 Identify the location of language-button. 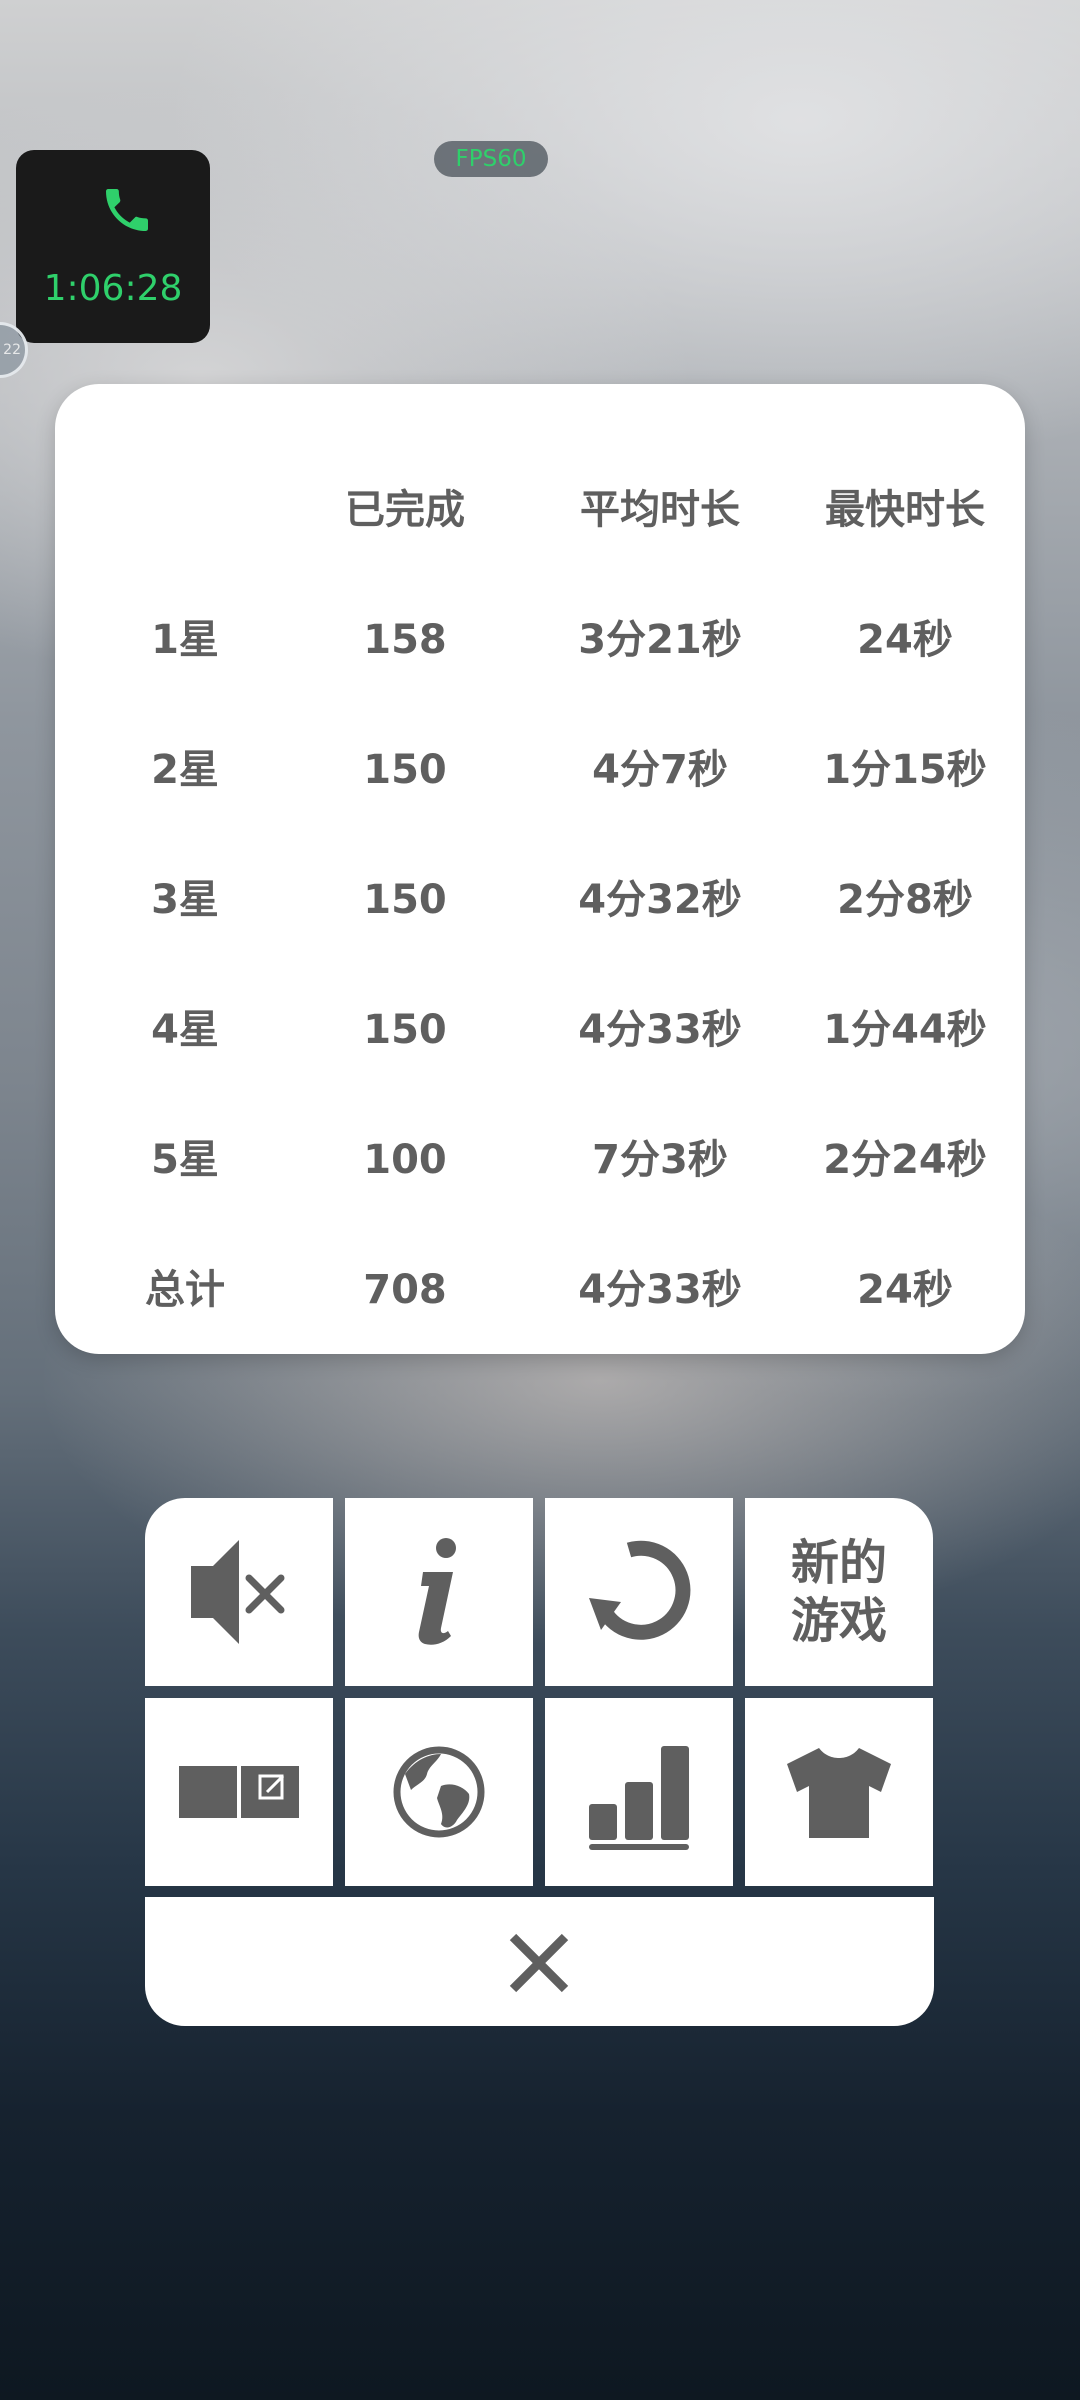
(439, 1792).